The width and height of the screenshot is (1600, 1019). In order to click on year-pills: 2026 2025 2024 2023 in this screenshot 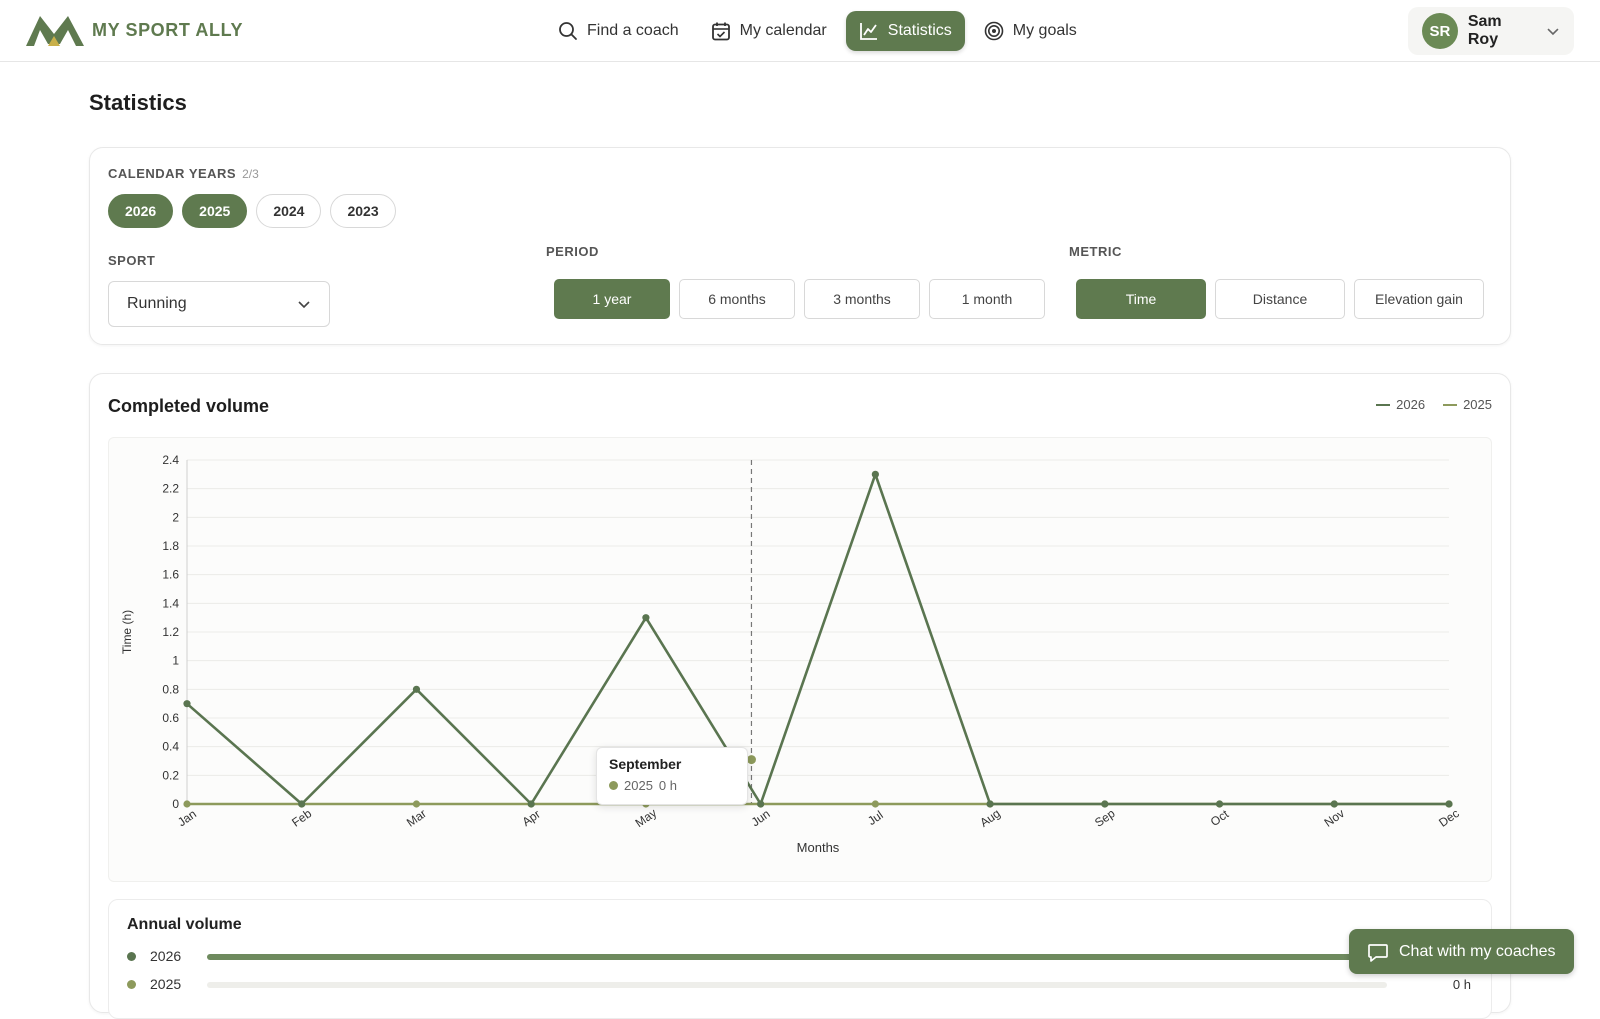, I will do `click(252, 211)`.